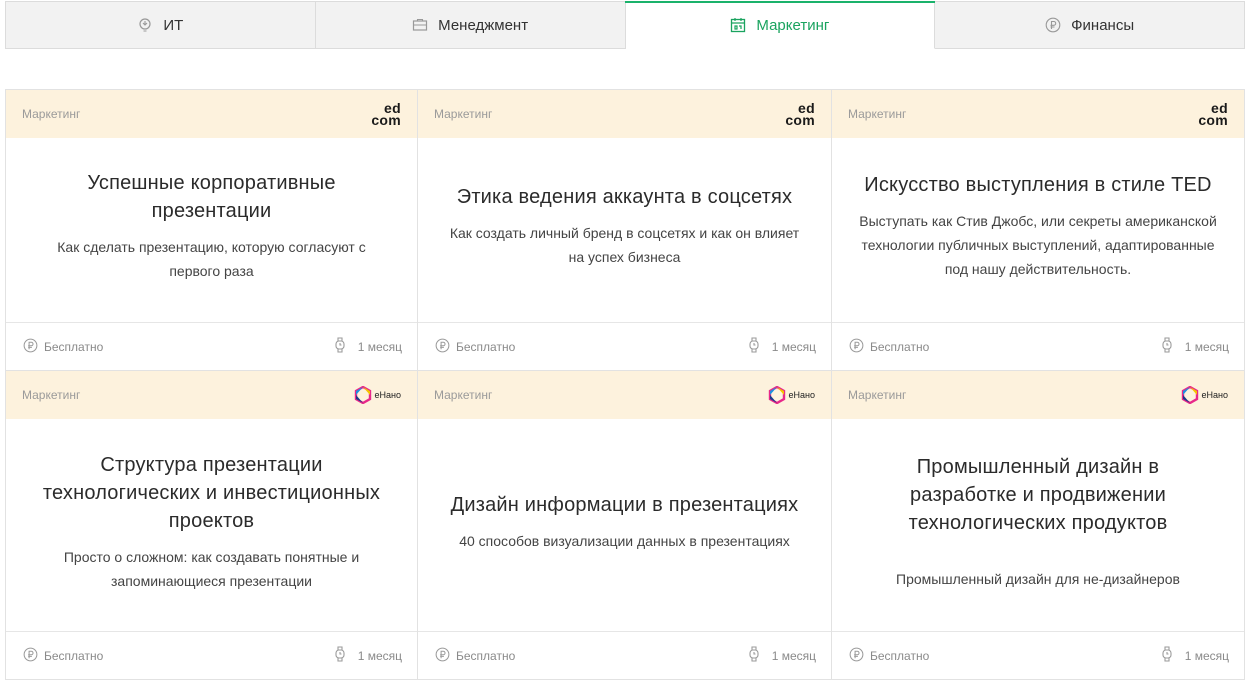  I want to click on category-tabs: ИТ Менеджмент Маркетинг Финансы, so click(625, 25).